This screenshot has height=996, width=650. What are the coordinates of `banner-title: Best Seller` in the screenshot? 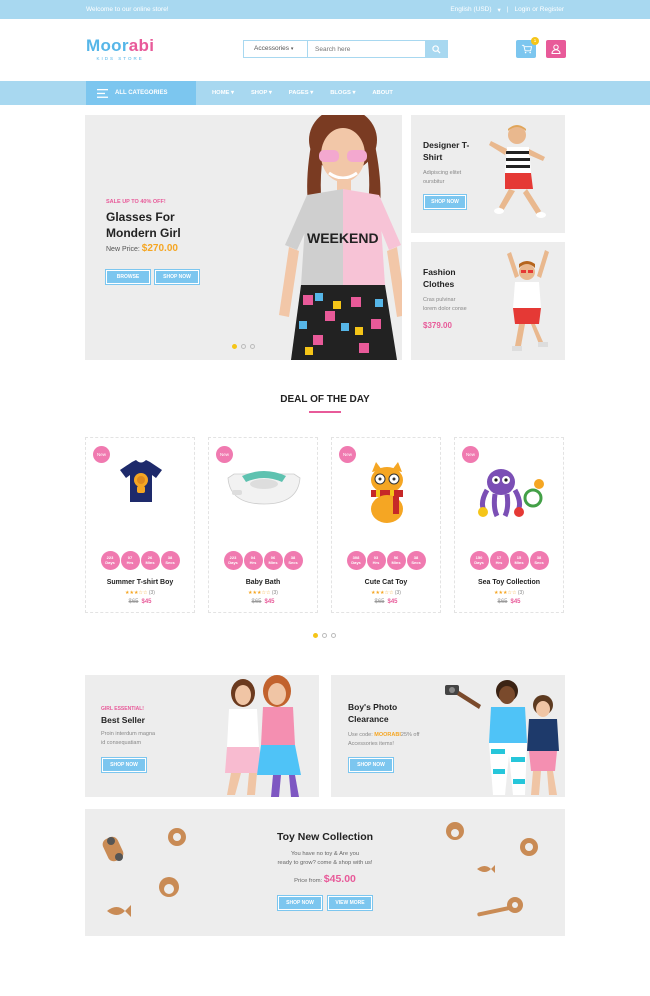 It's located at (123, 720).